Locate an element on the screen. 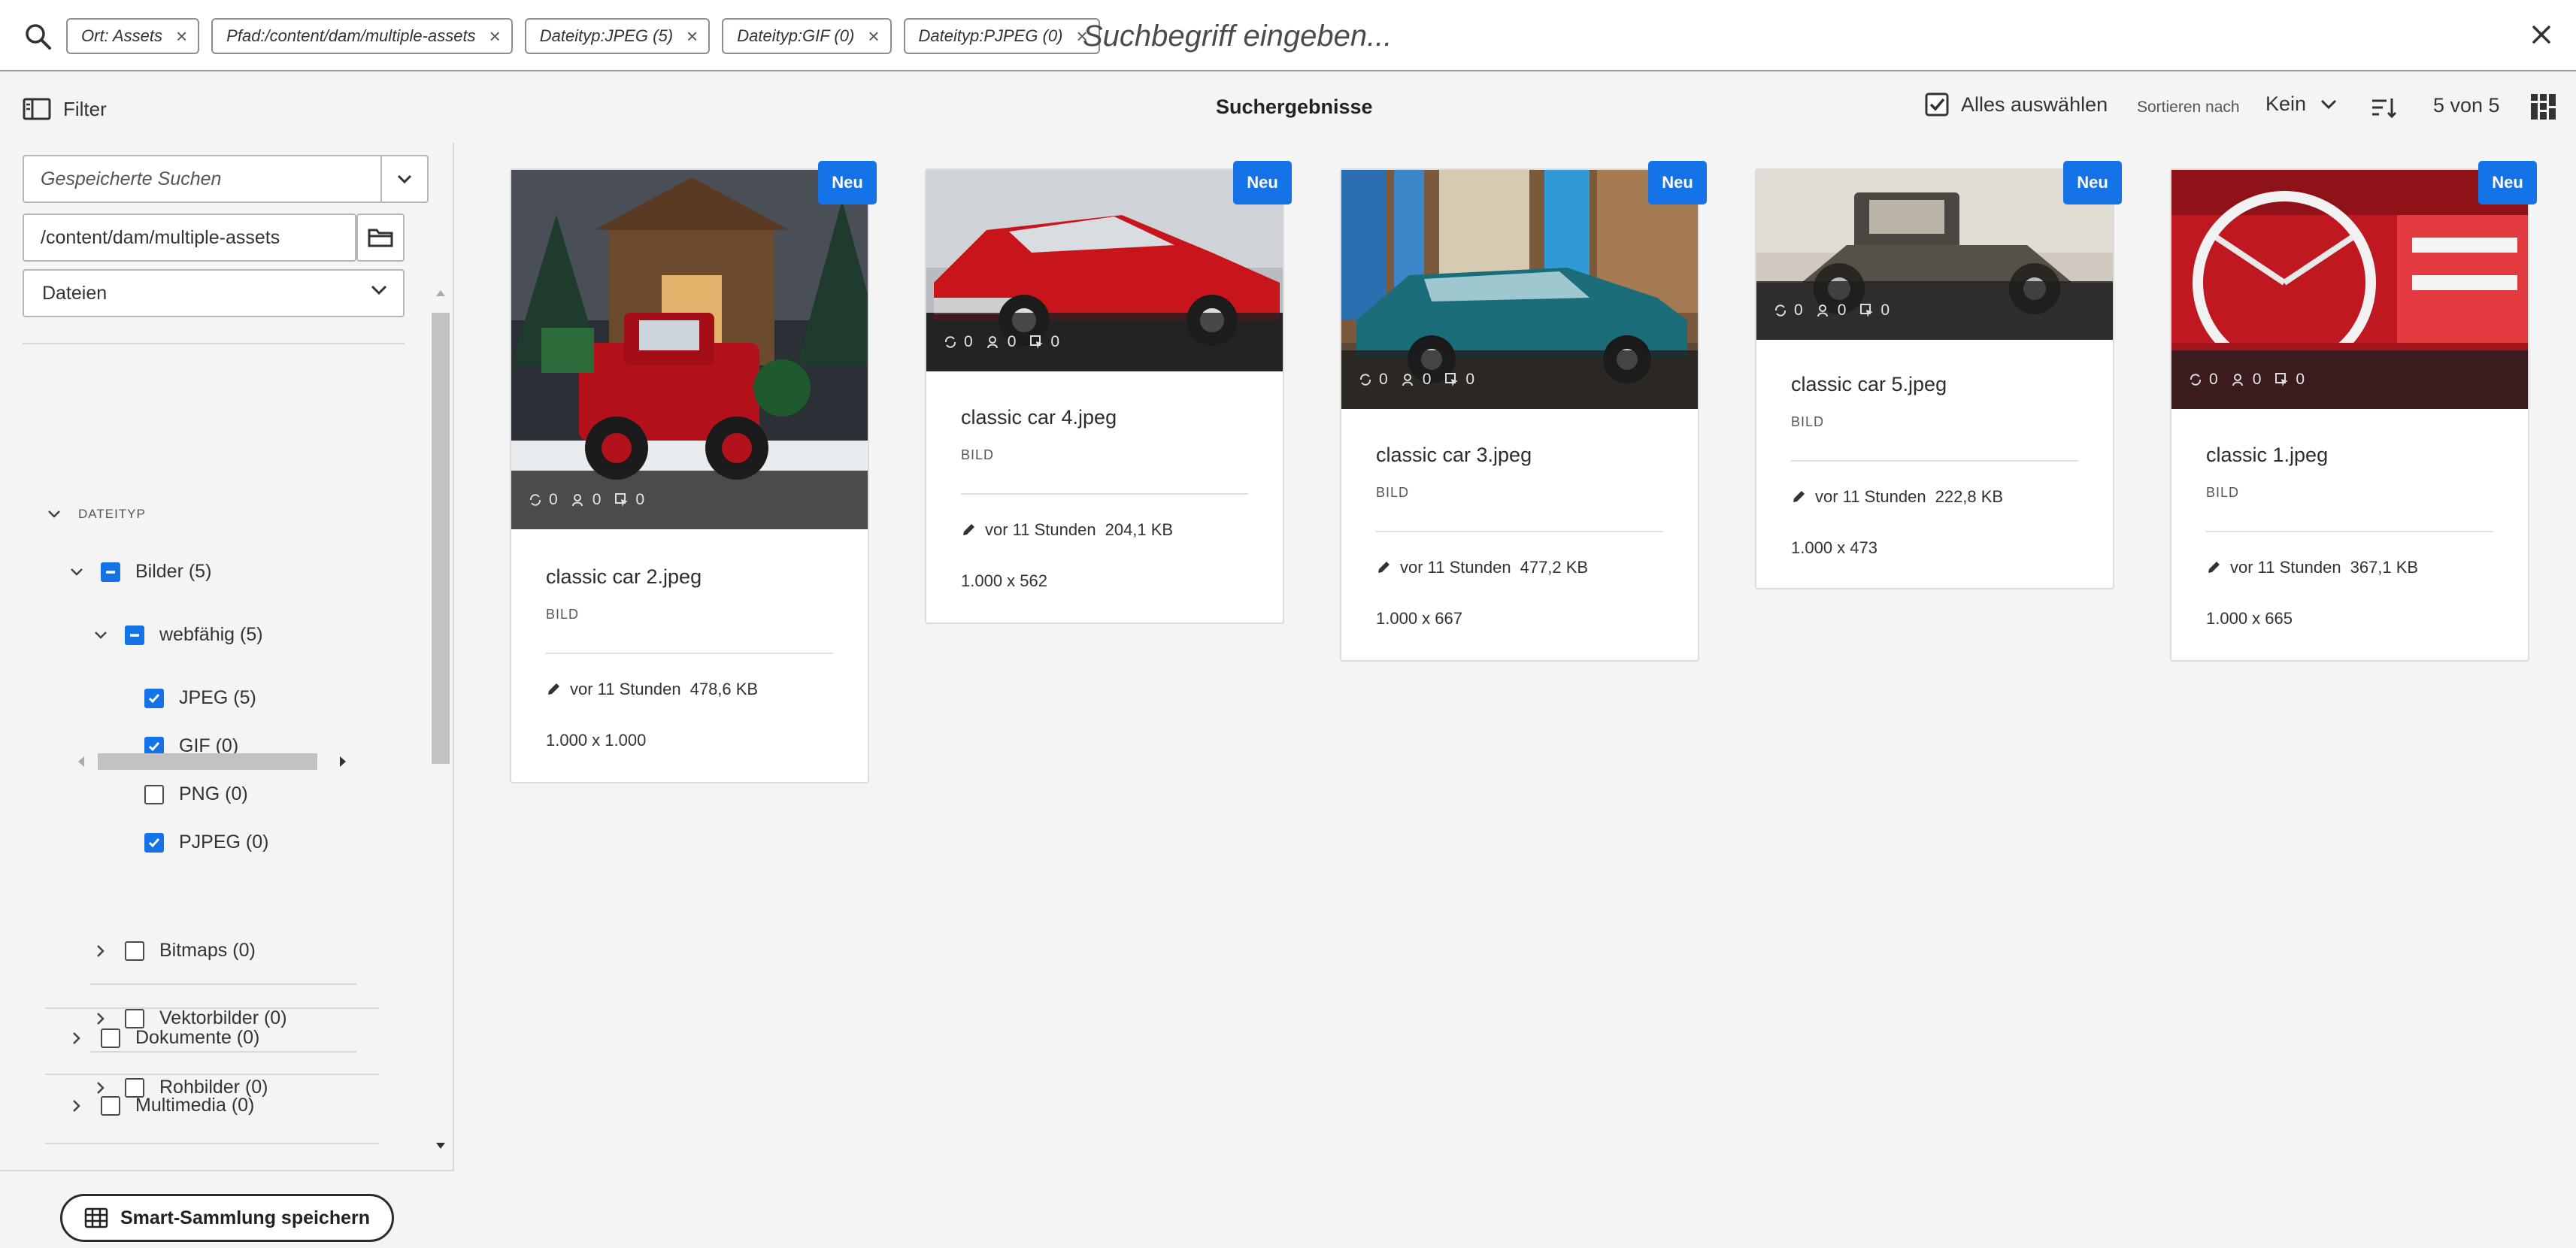 The height and width of the screenshot is (1248, 2576). tree-item-multimedia: Multimedia (0) is located at coordinates (160, 1105).